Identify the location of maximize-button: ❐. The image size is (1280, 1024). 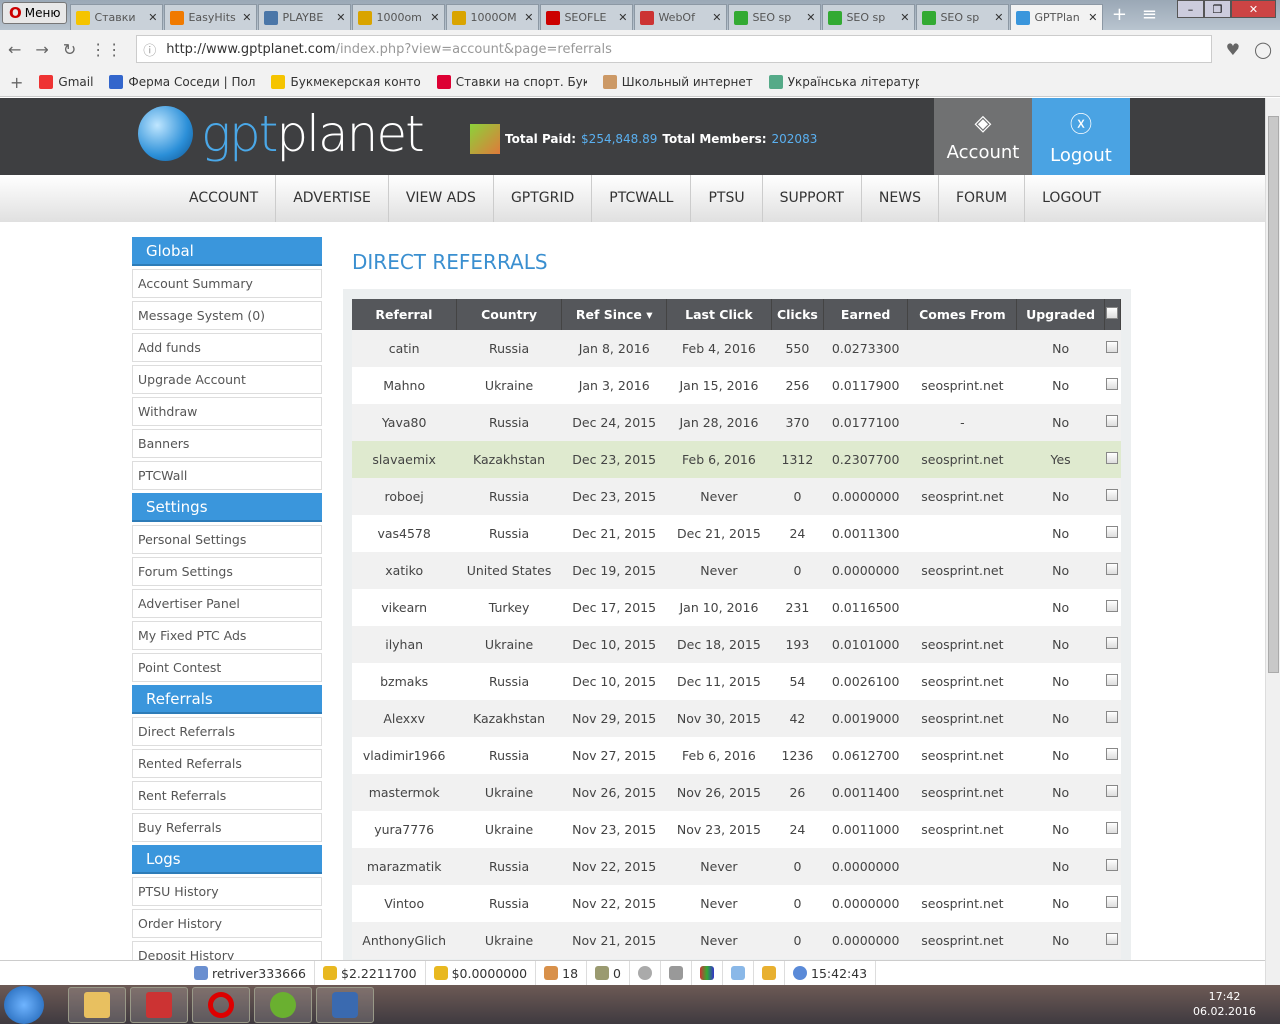
(1217, 9).